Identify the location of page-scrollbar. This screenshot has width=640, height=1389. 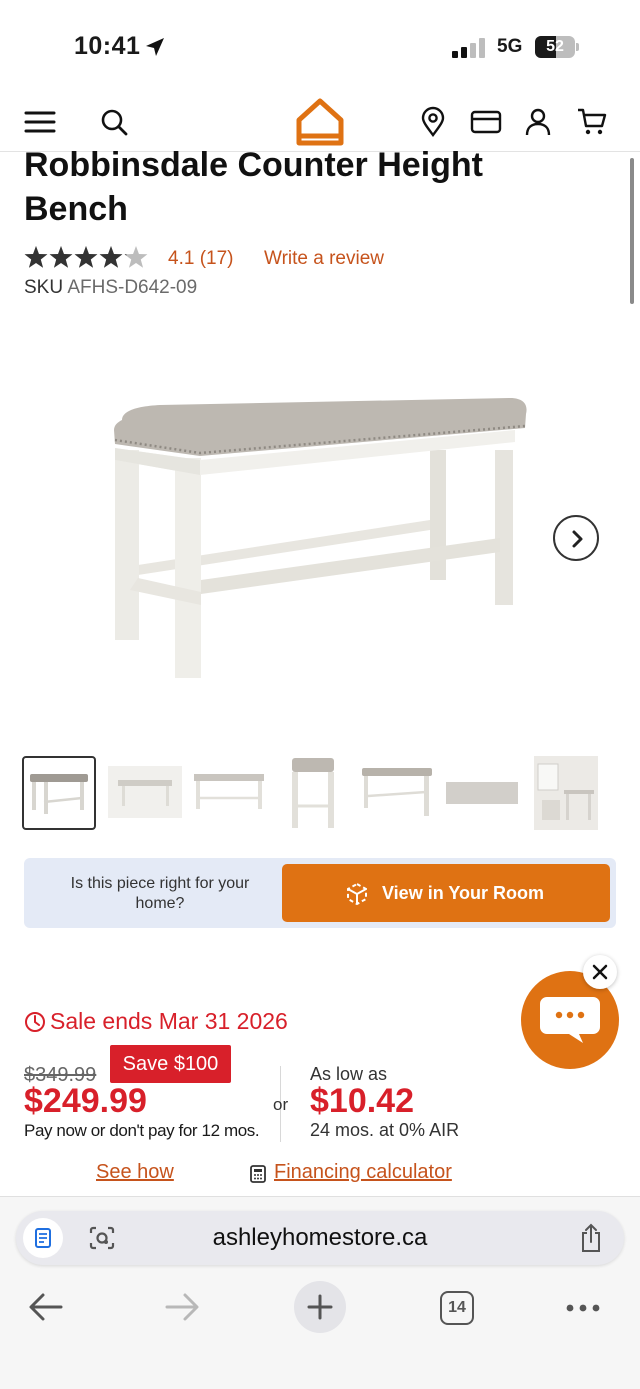
(632, 231).